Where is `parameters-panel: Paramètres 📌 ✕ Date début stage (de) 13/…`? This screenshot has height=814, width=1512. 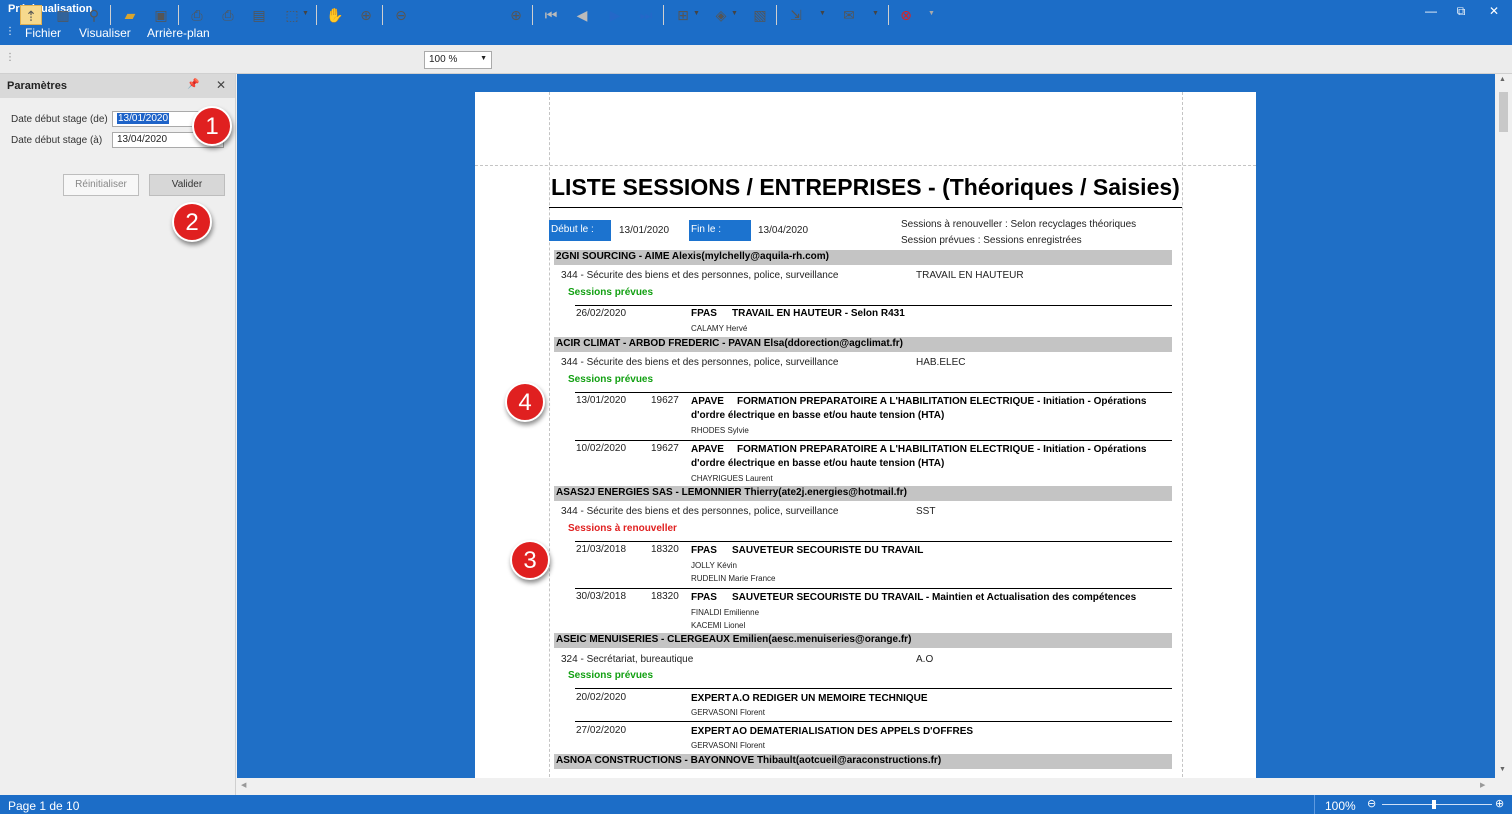
parameters-panel: Paramètres 📌 ✕ Date début stage (de) 13/… is located at coordinates (118, 435).